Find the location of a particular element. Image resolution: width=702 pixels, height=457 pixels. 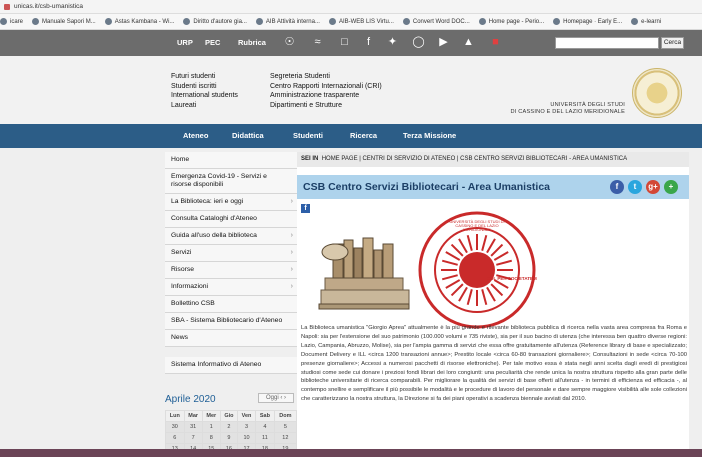

calendar-day: 1 is located at coordinates (211, 427).